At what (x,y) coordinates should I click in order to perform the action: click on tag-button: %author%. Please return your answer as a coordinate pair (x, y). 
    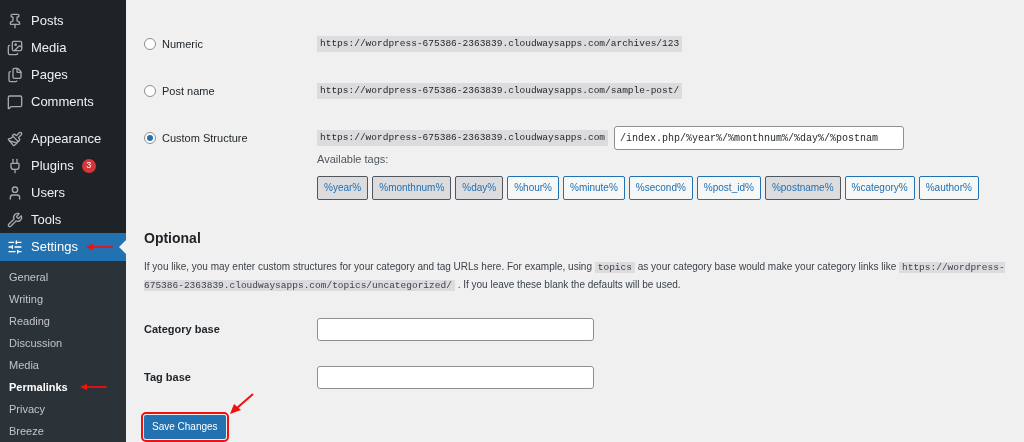
    Looking at the image, I should click on (948, 187).